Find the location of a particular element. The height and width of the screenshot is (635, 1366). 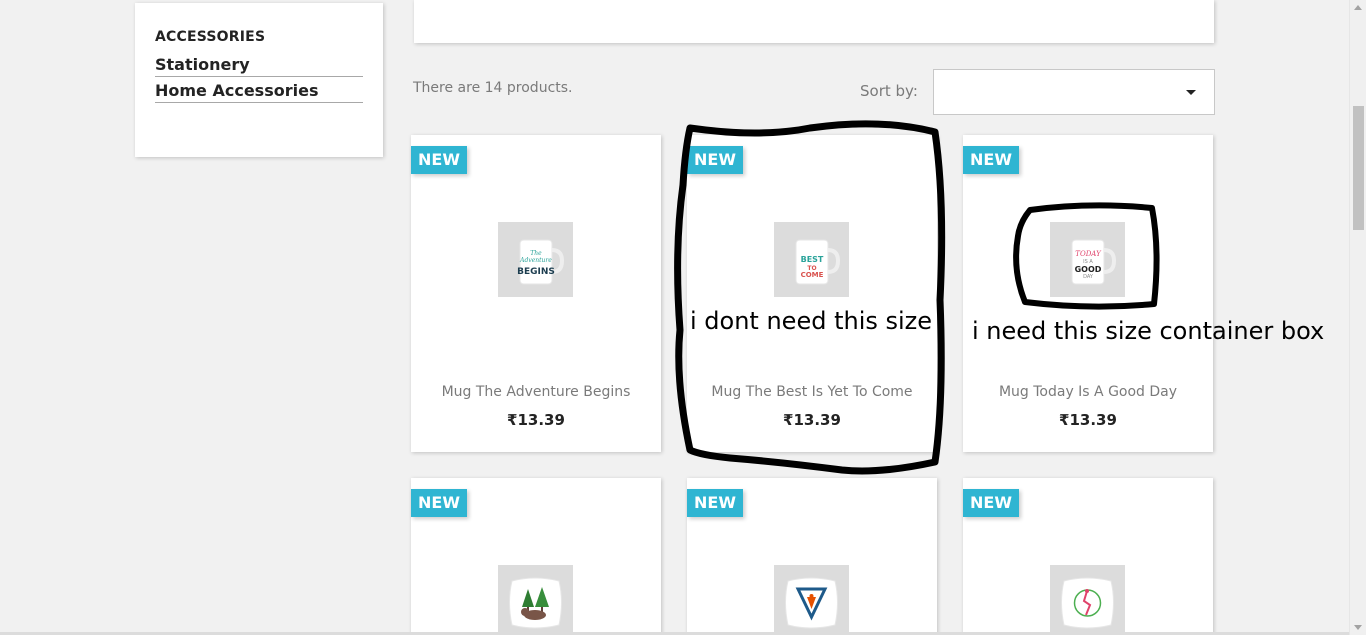

product-name: Mug The Best Is Yet To Come is located at coordinates (812, 392).